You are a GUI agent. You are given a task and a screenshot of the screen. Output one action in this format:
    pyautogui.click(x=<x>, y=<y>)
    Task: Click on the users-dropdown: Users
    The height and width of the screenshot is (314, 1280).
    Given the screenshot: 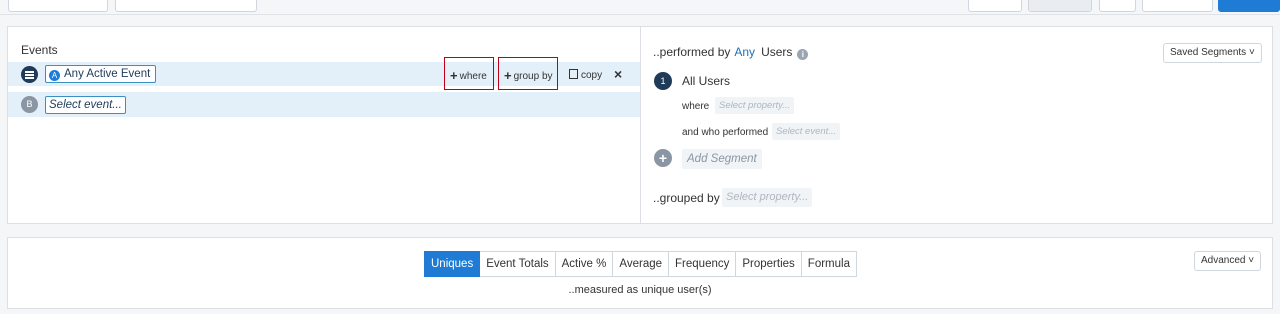 What is the action you would take?
    pyautogui.click(x=776, y=52)
    